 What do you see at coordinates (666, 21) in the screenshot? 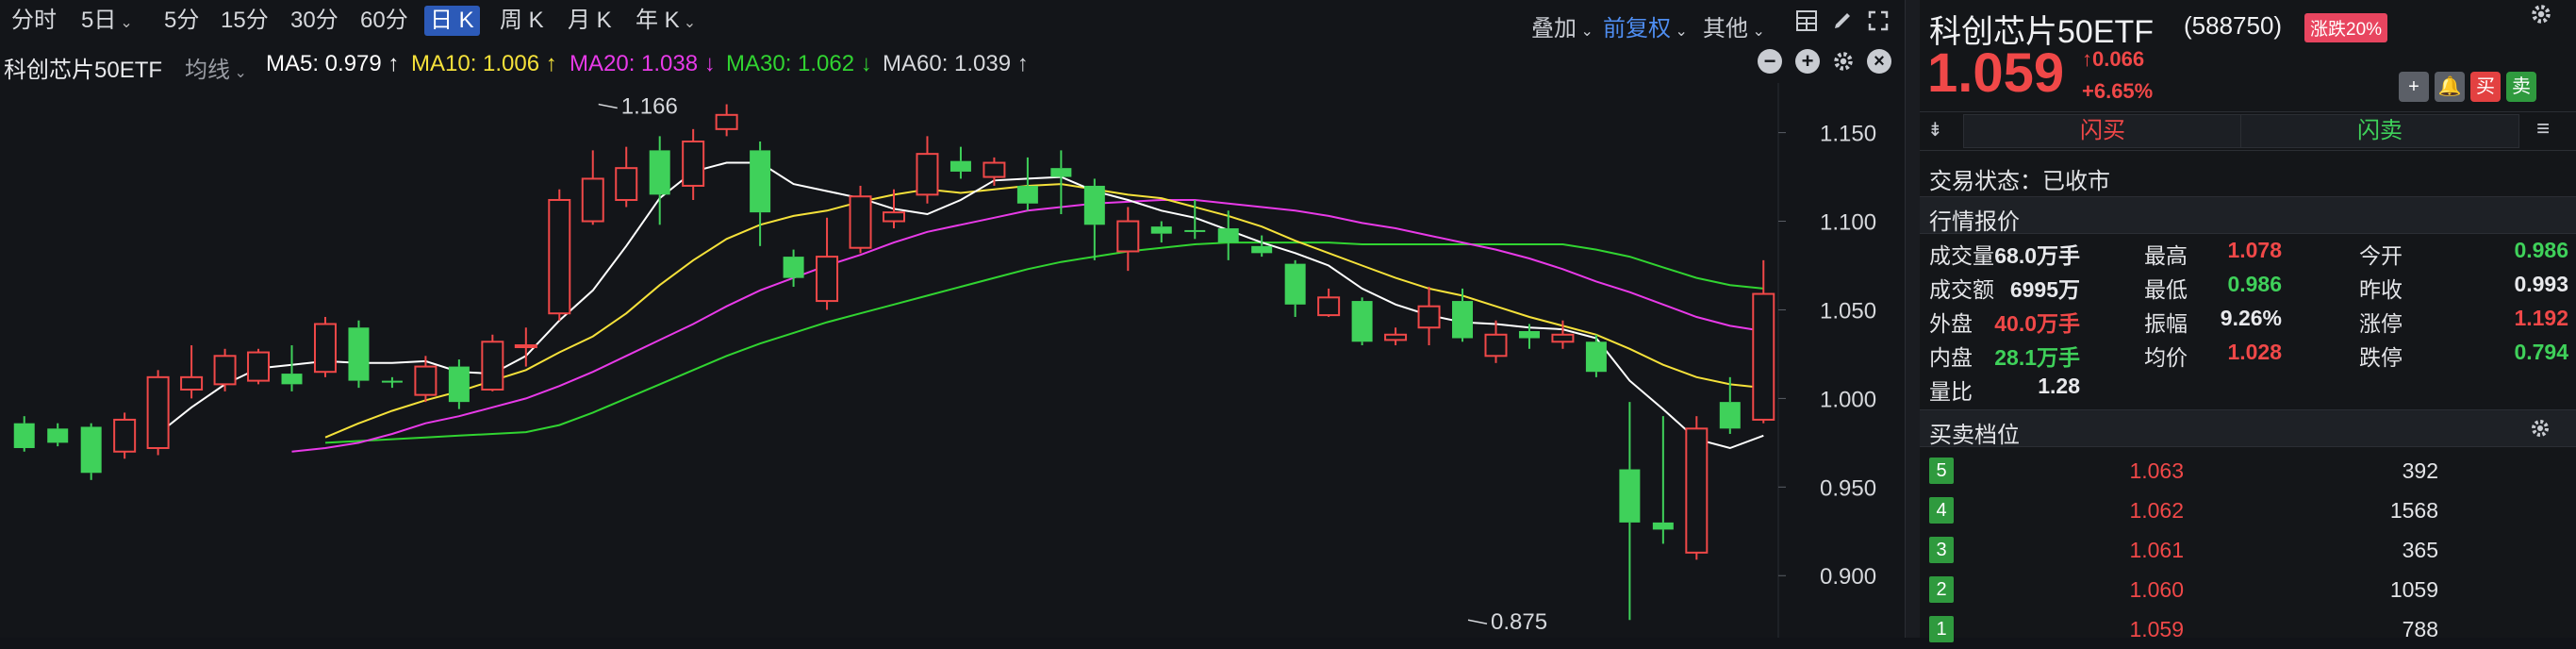
I see `period-tab-9: 年 K ⌄` at bounding box center [666, 21].